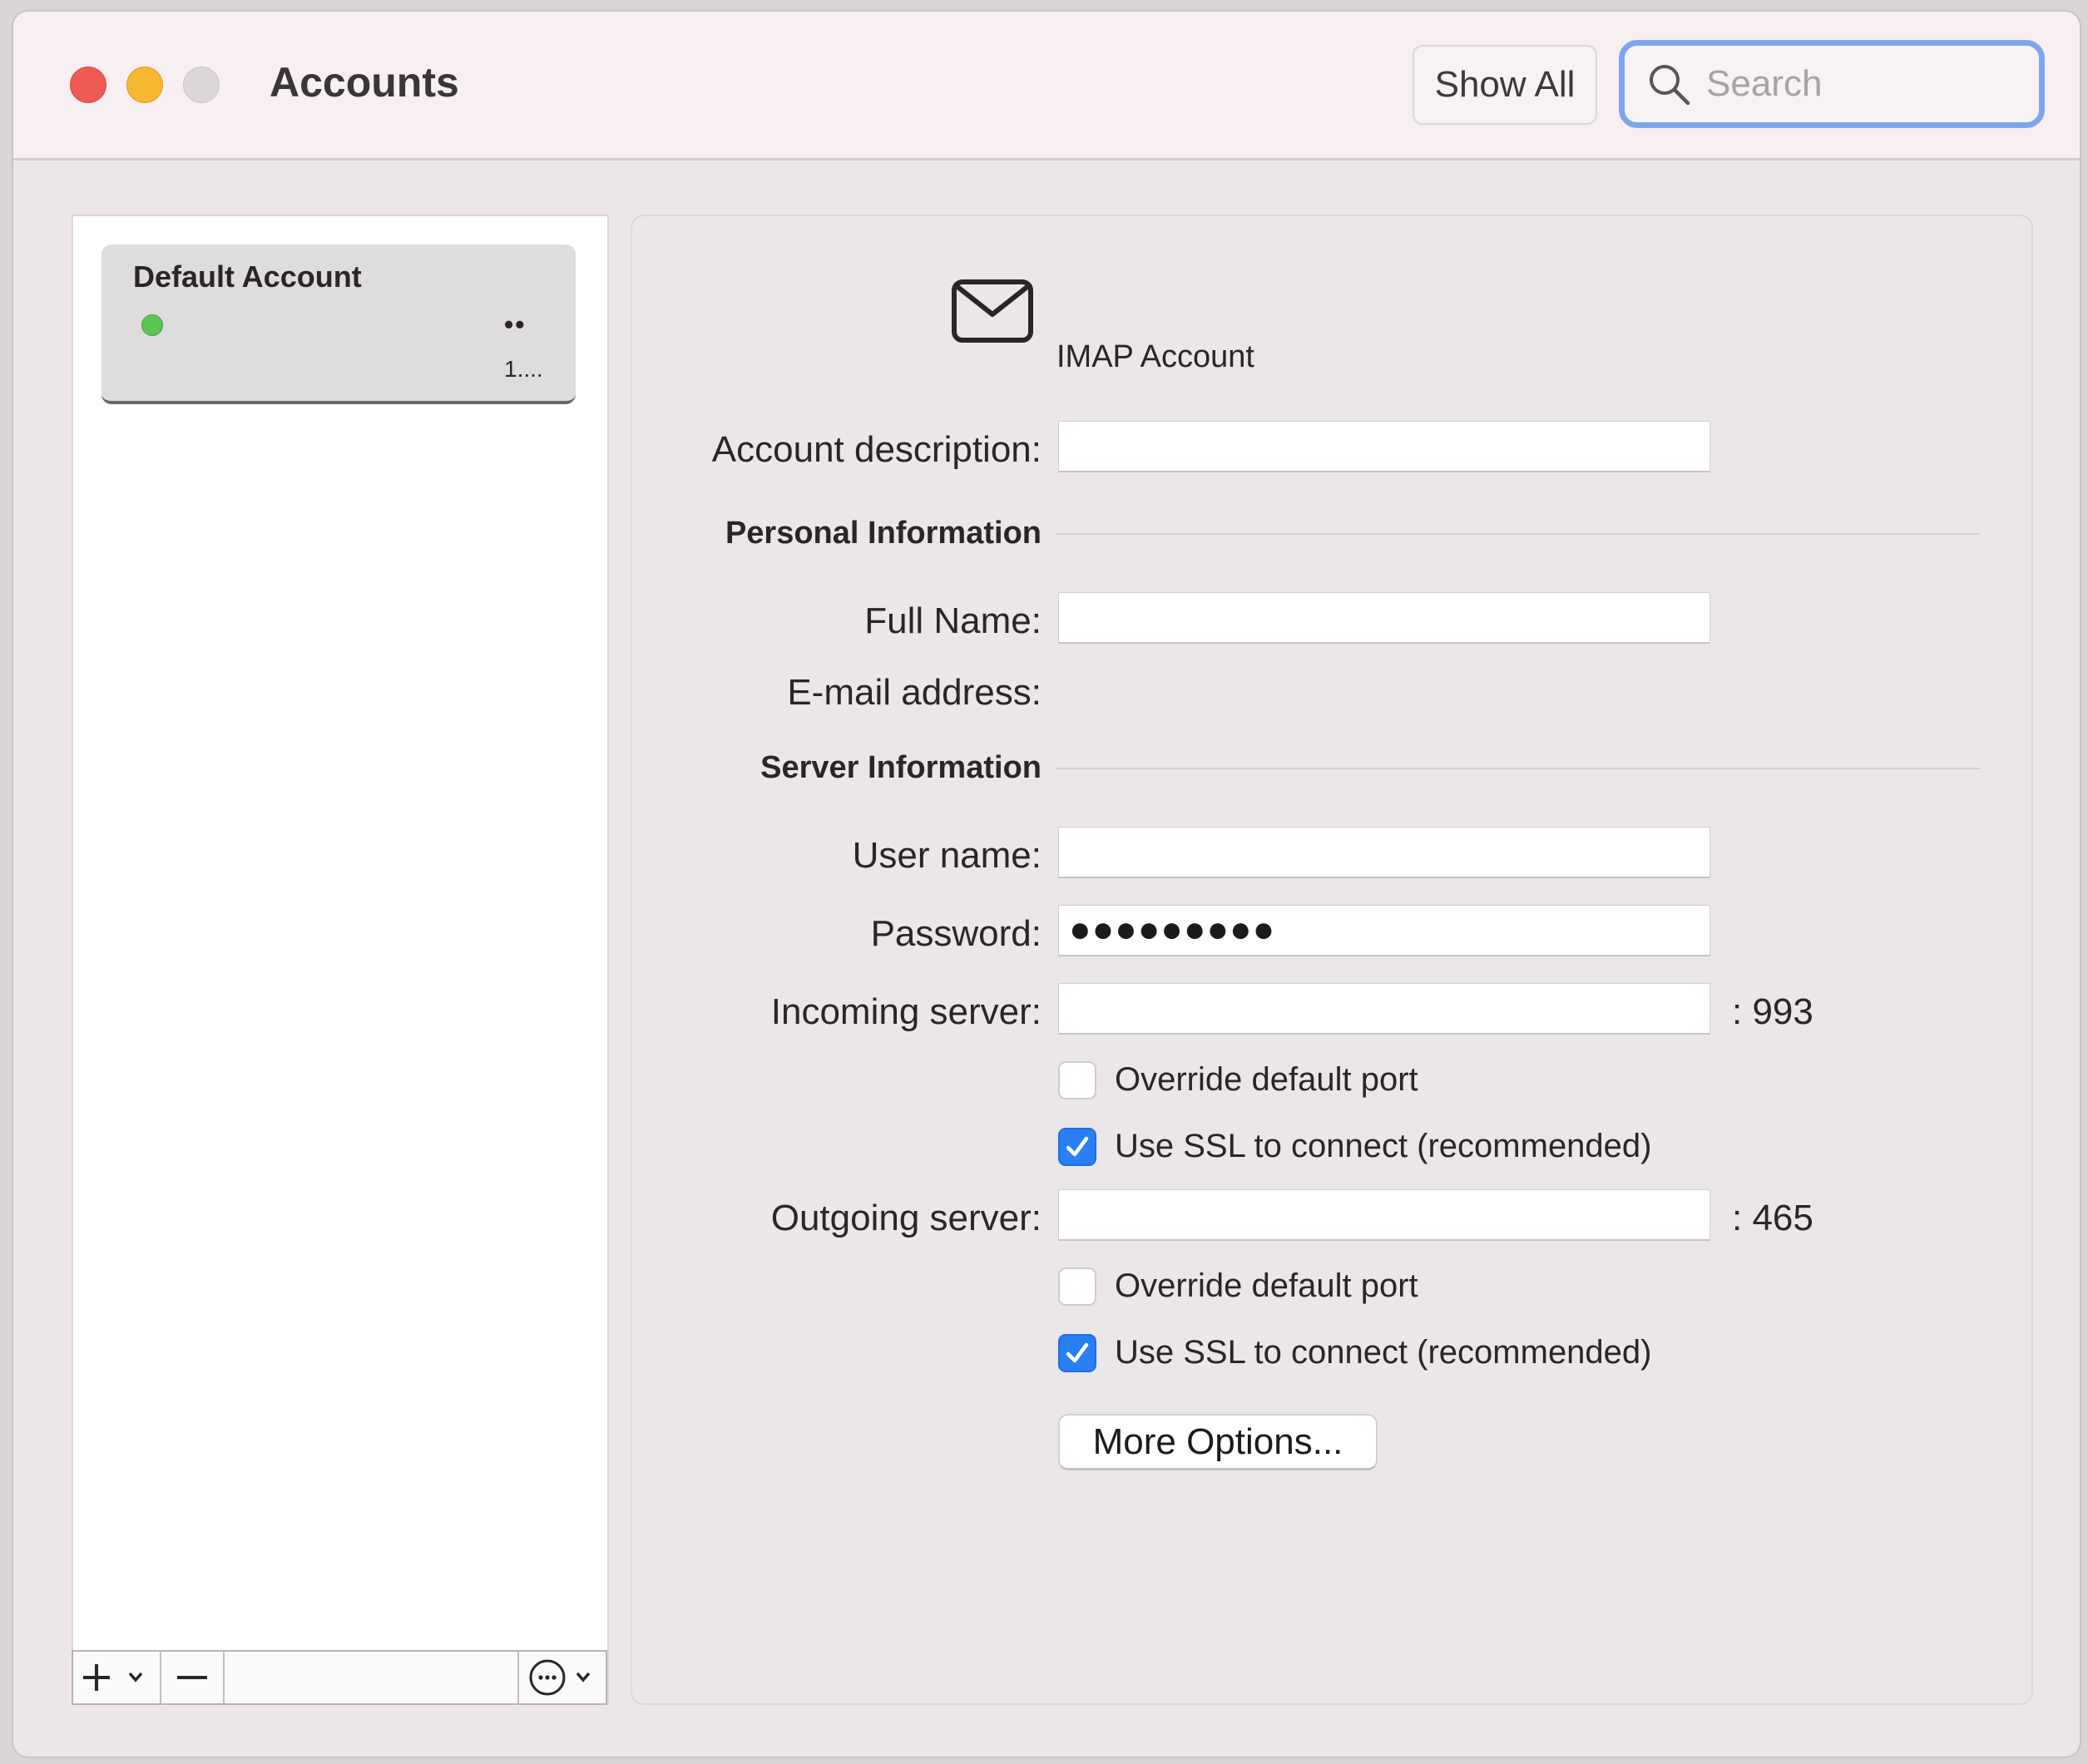  Describe the element at coordinates (1518, 768) in the screenshot. I see `server-divider` at that location.